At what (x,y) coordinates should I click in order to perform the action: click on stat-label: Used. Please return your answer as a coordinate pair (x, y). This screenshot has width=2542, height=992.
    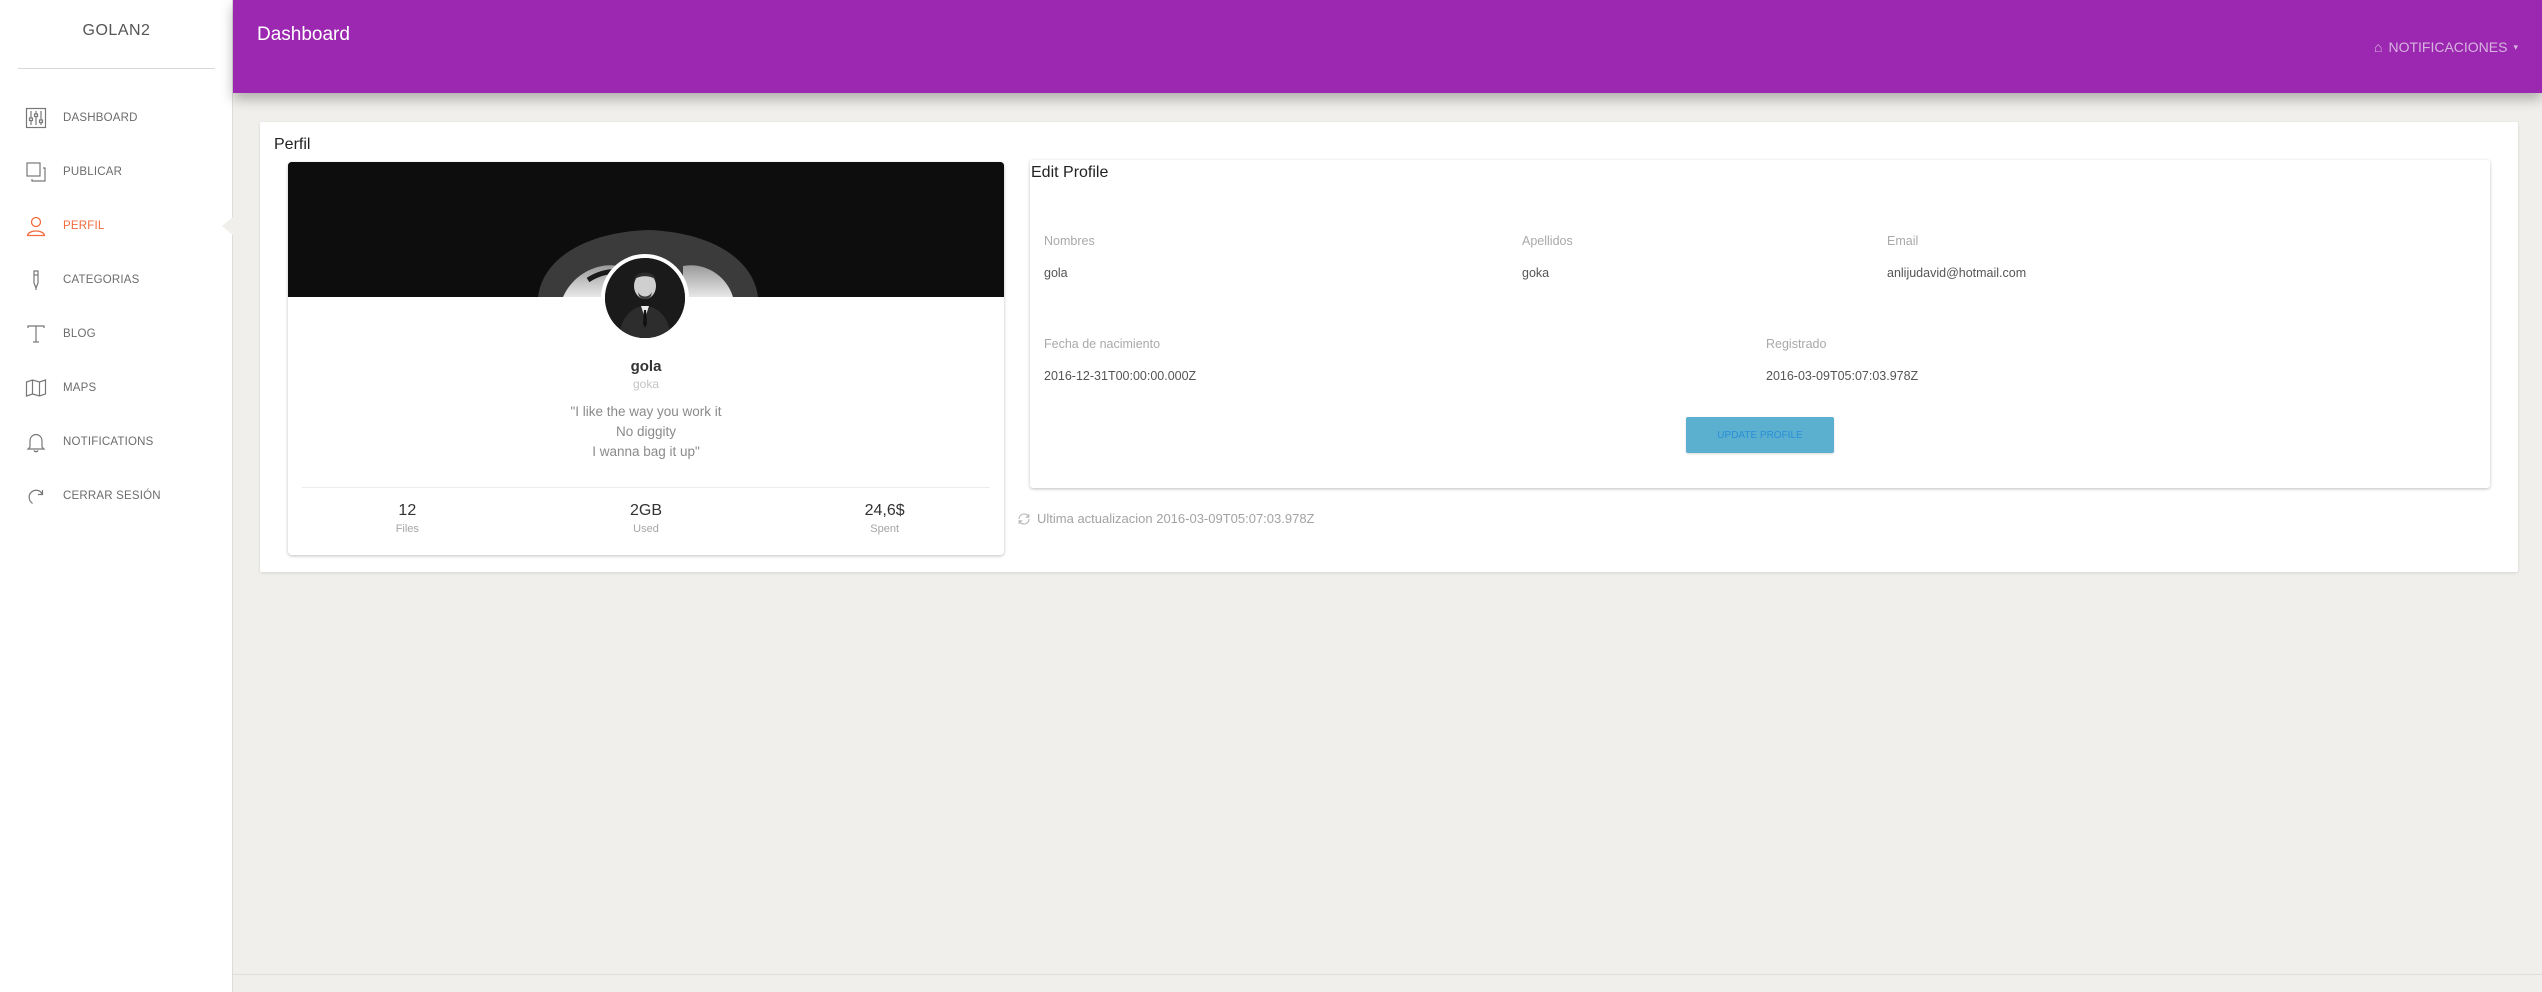
    Looking at the image, I should click on (646, 529).